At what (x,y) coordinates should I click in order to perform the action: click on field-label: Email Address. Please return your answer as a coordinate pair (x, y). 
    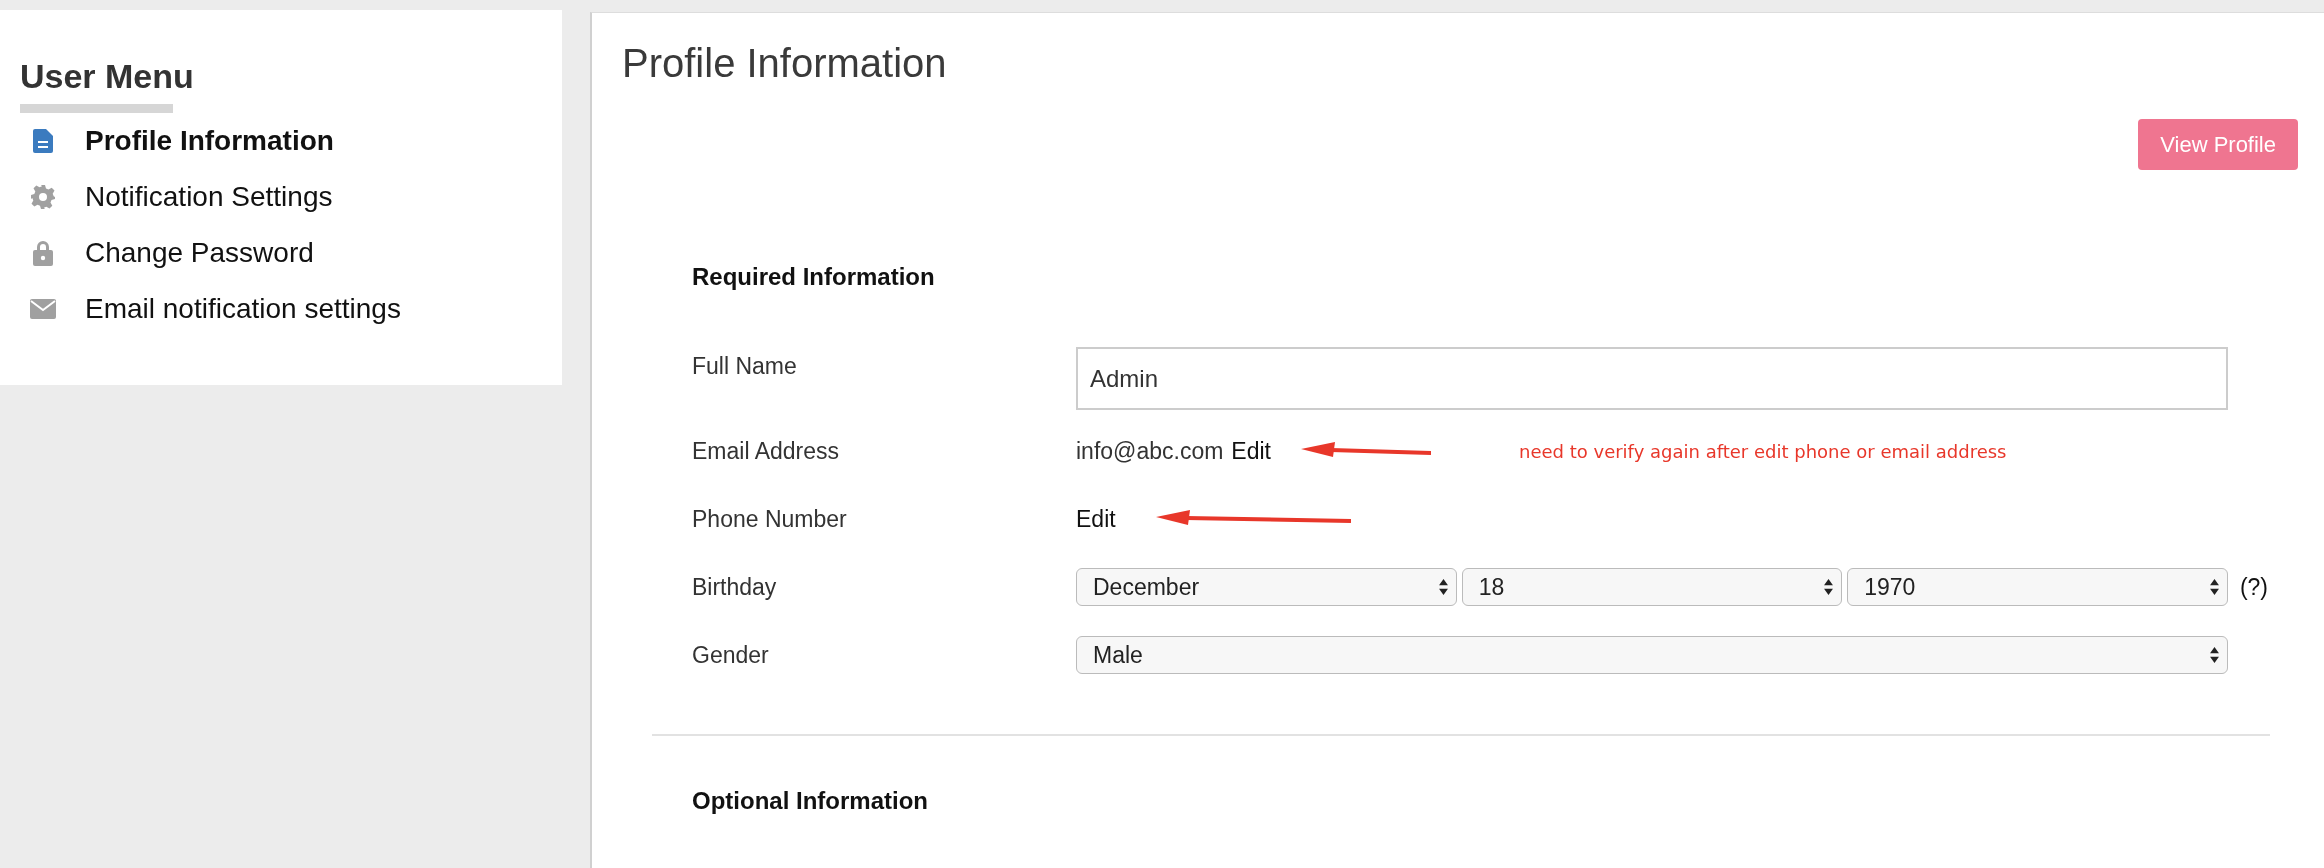
    Looking at the image, I should click on (766, 451).